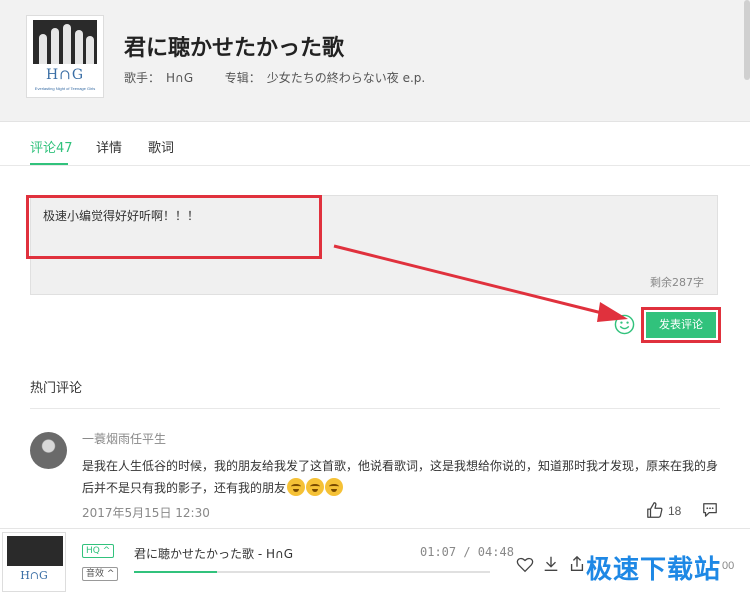  I want to click on player-cover: H∩G, so click(34, 562).